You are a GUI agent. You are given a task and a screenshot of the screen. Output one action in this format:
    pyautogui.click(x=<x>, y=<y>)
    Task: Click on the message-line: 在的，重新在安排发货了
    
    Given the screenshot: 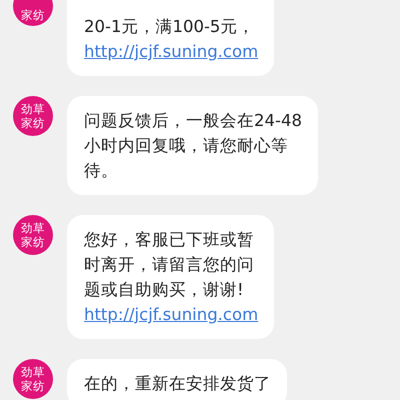 What is the action you would take?
    pyautogui.click(x=177, y=384)
    